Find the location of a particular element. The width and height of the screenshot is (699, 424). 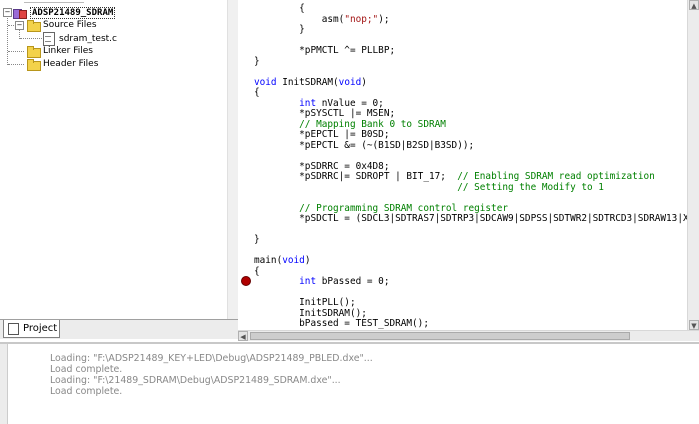

project-icon is located at coordinates (20, 13).